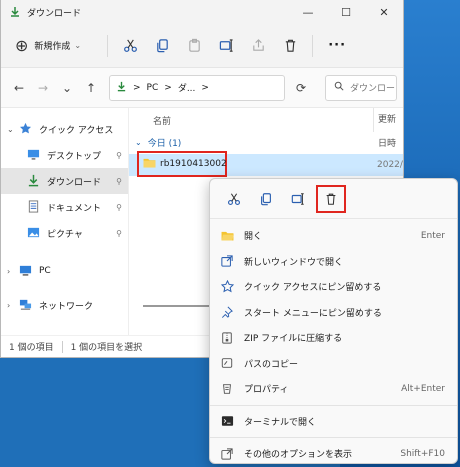 This screenshot has height=467, width=460. I want to click on menu-item-label: その他のオプションを表示, so click(298, 455).